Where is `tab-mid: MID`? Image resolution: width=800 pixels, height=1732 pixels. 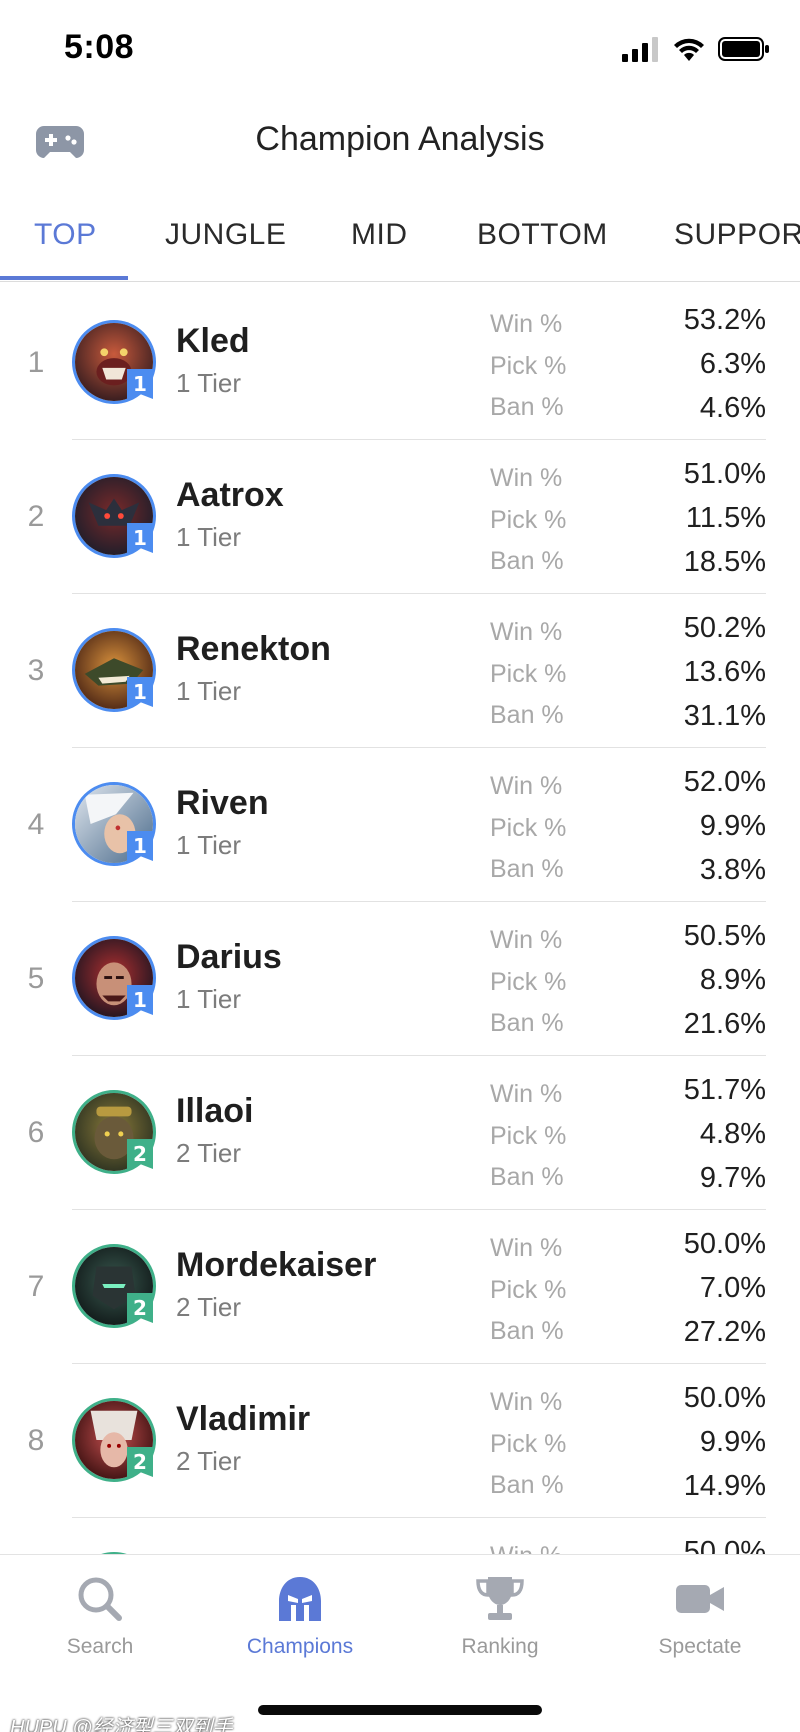 tab-mid: MID is located at coordinates (379, 235).